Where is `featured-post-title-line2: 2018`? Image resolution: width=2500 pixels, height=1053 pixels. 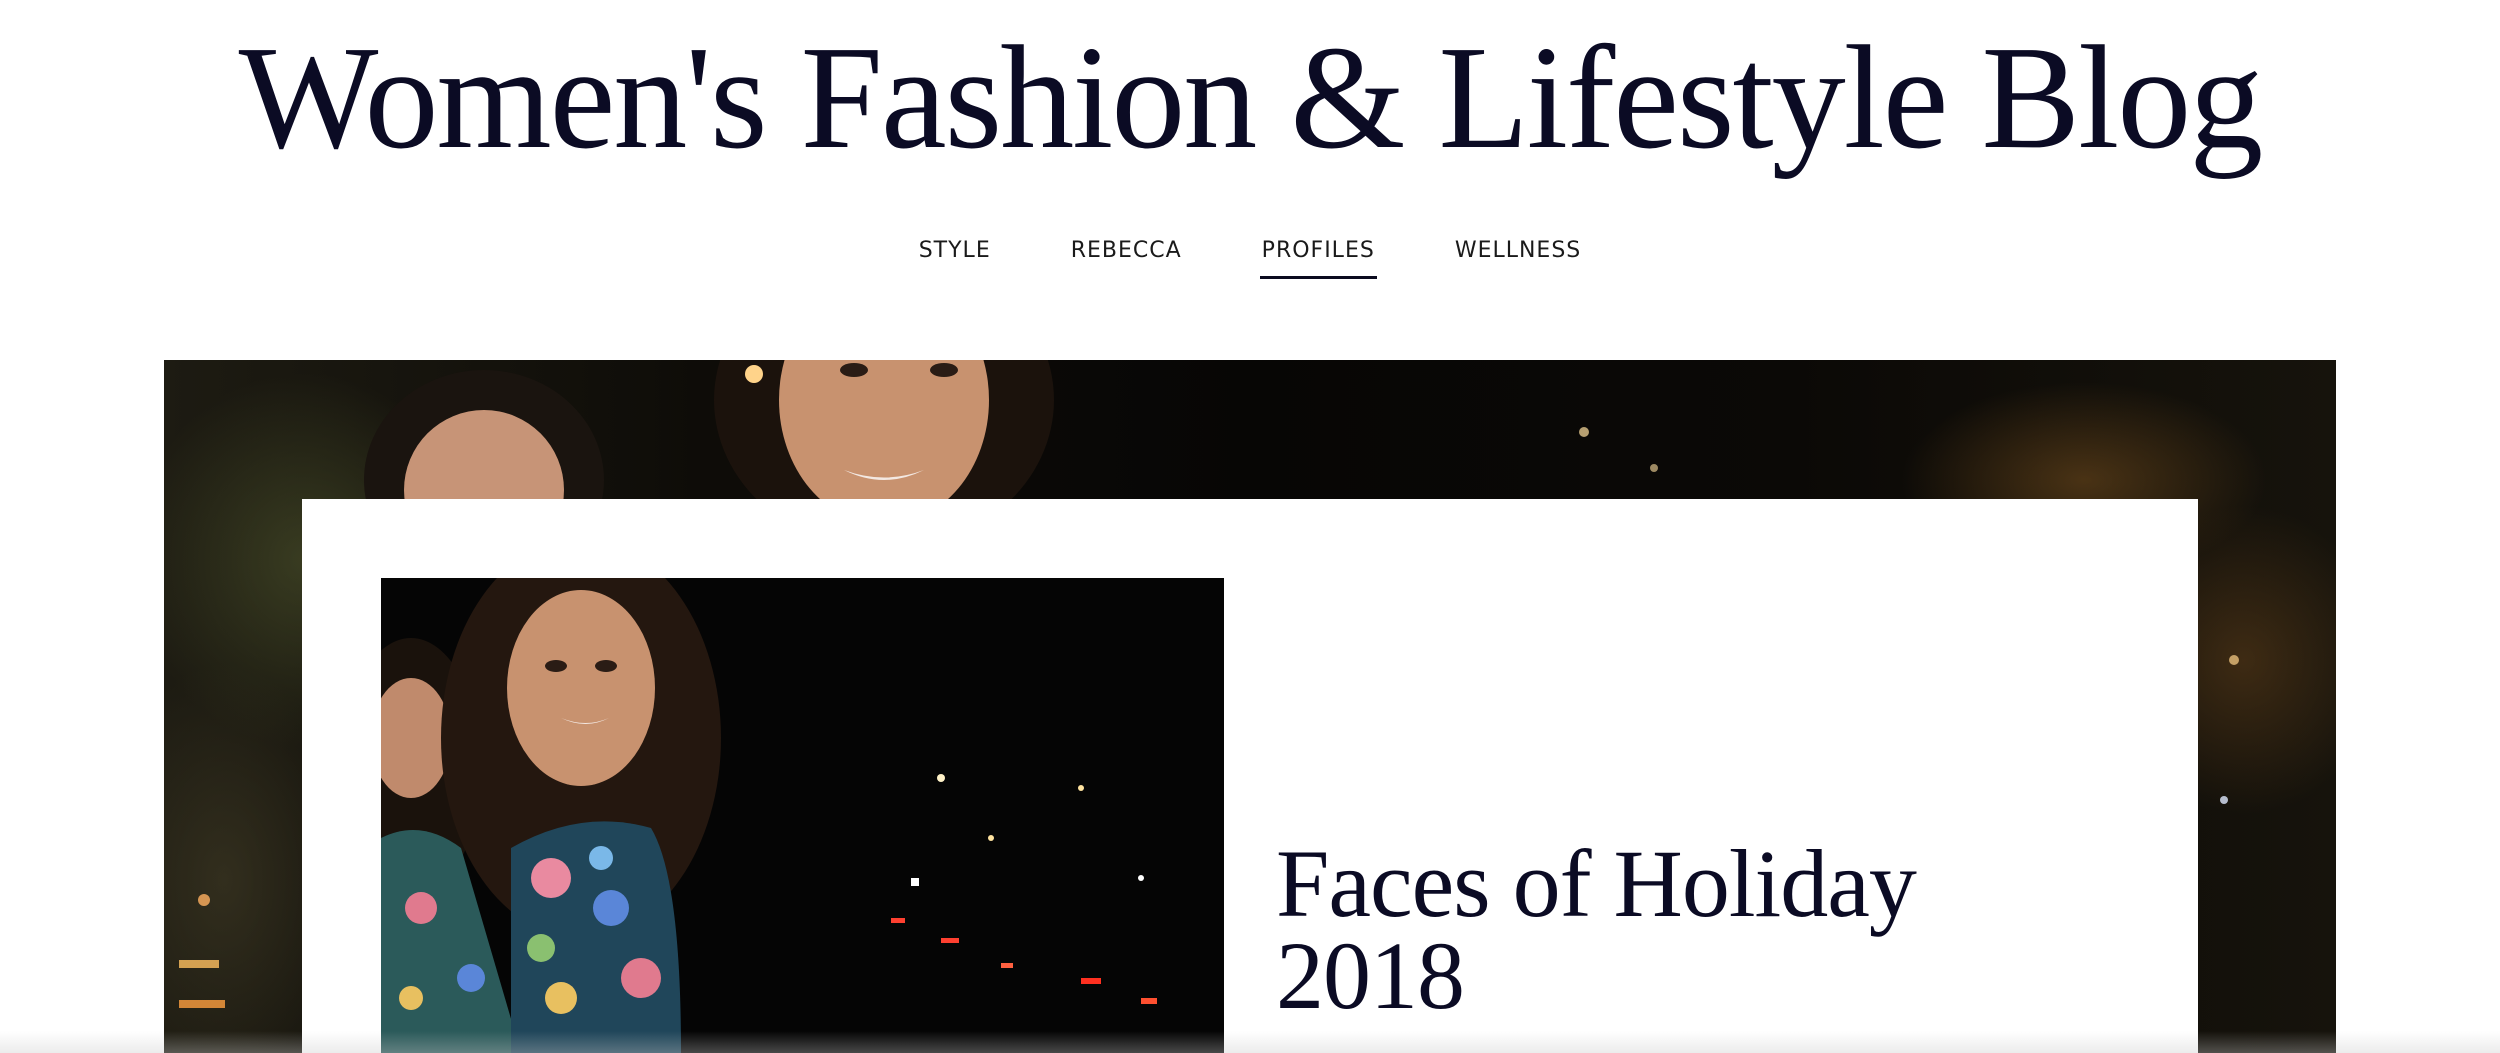 featured-post-title-line2: 2018 is located at coordinates (1370, 975).